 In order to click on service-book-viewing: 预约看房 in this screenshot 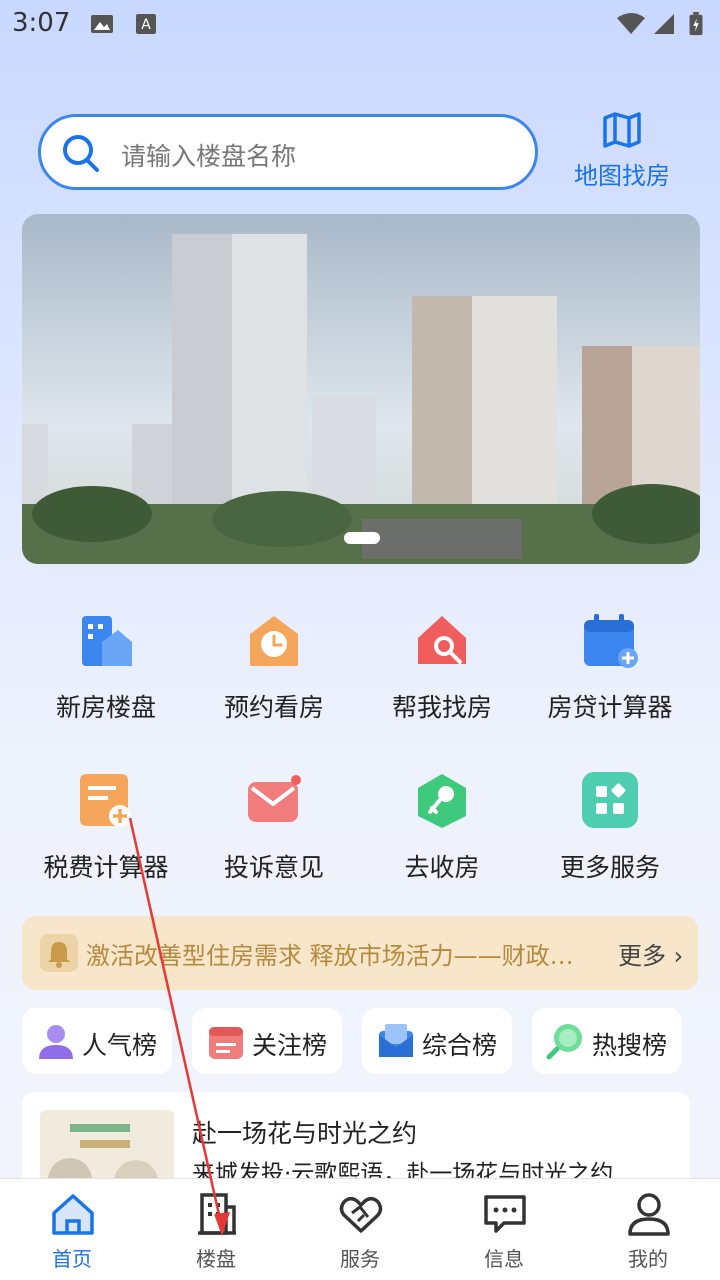, I will do `click(274, 682)`.